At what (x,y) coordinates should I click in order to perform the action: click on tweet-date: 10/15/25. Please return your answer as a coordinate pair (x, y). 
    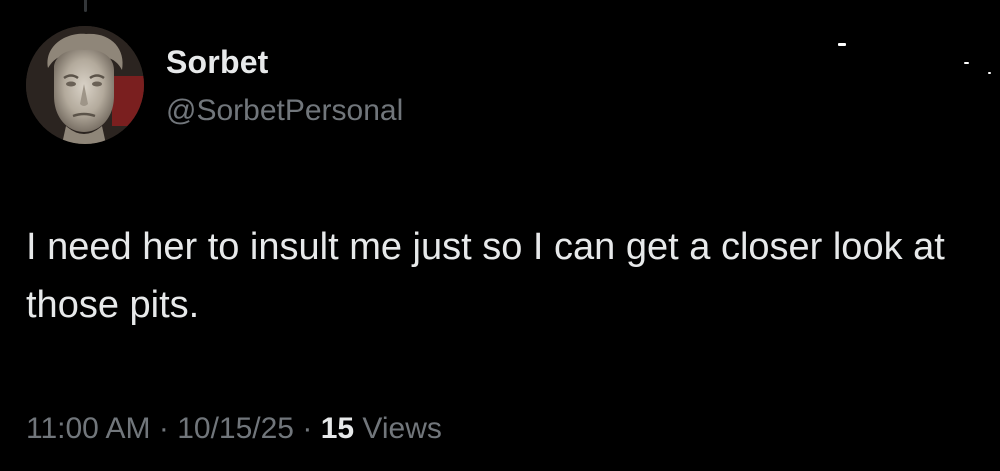
    Looking at the image, I should click on (235, 428).